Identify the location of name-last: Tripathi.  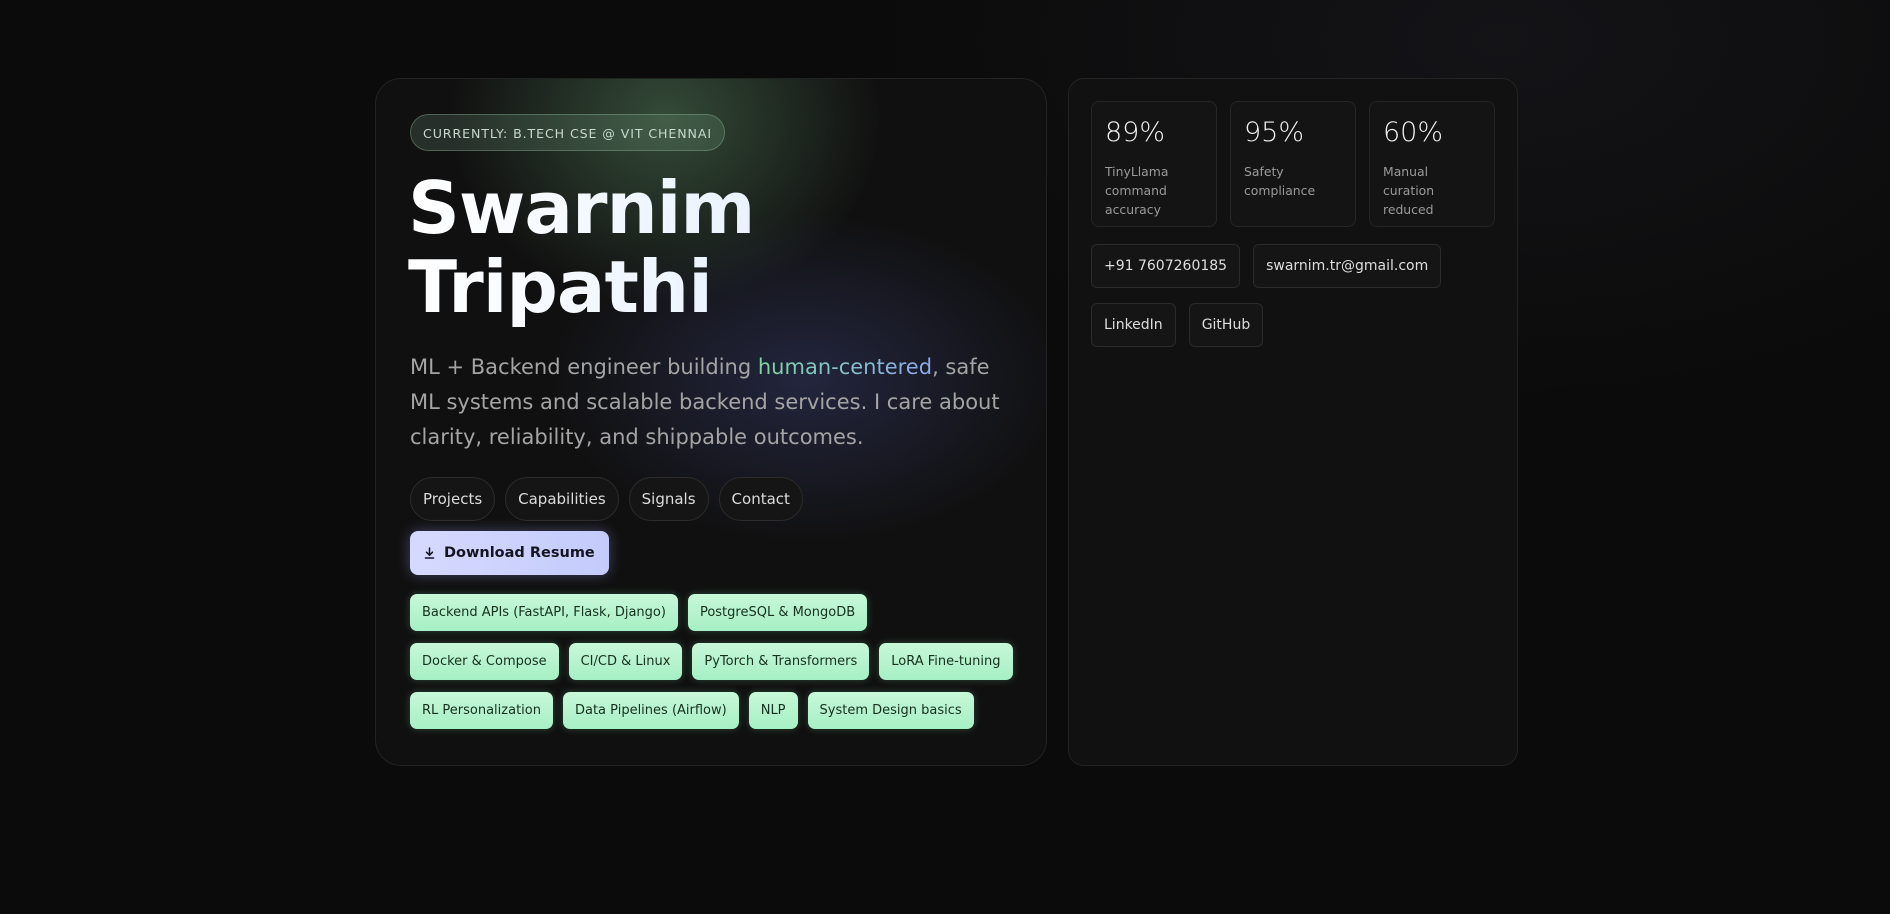
(560, 287).